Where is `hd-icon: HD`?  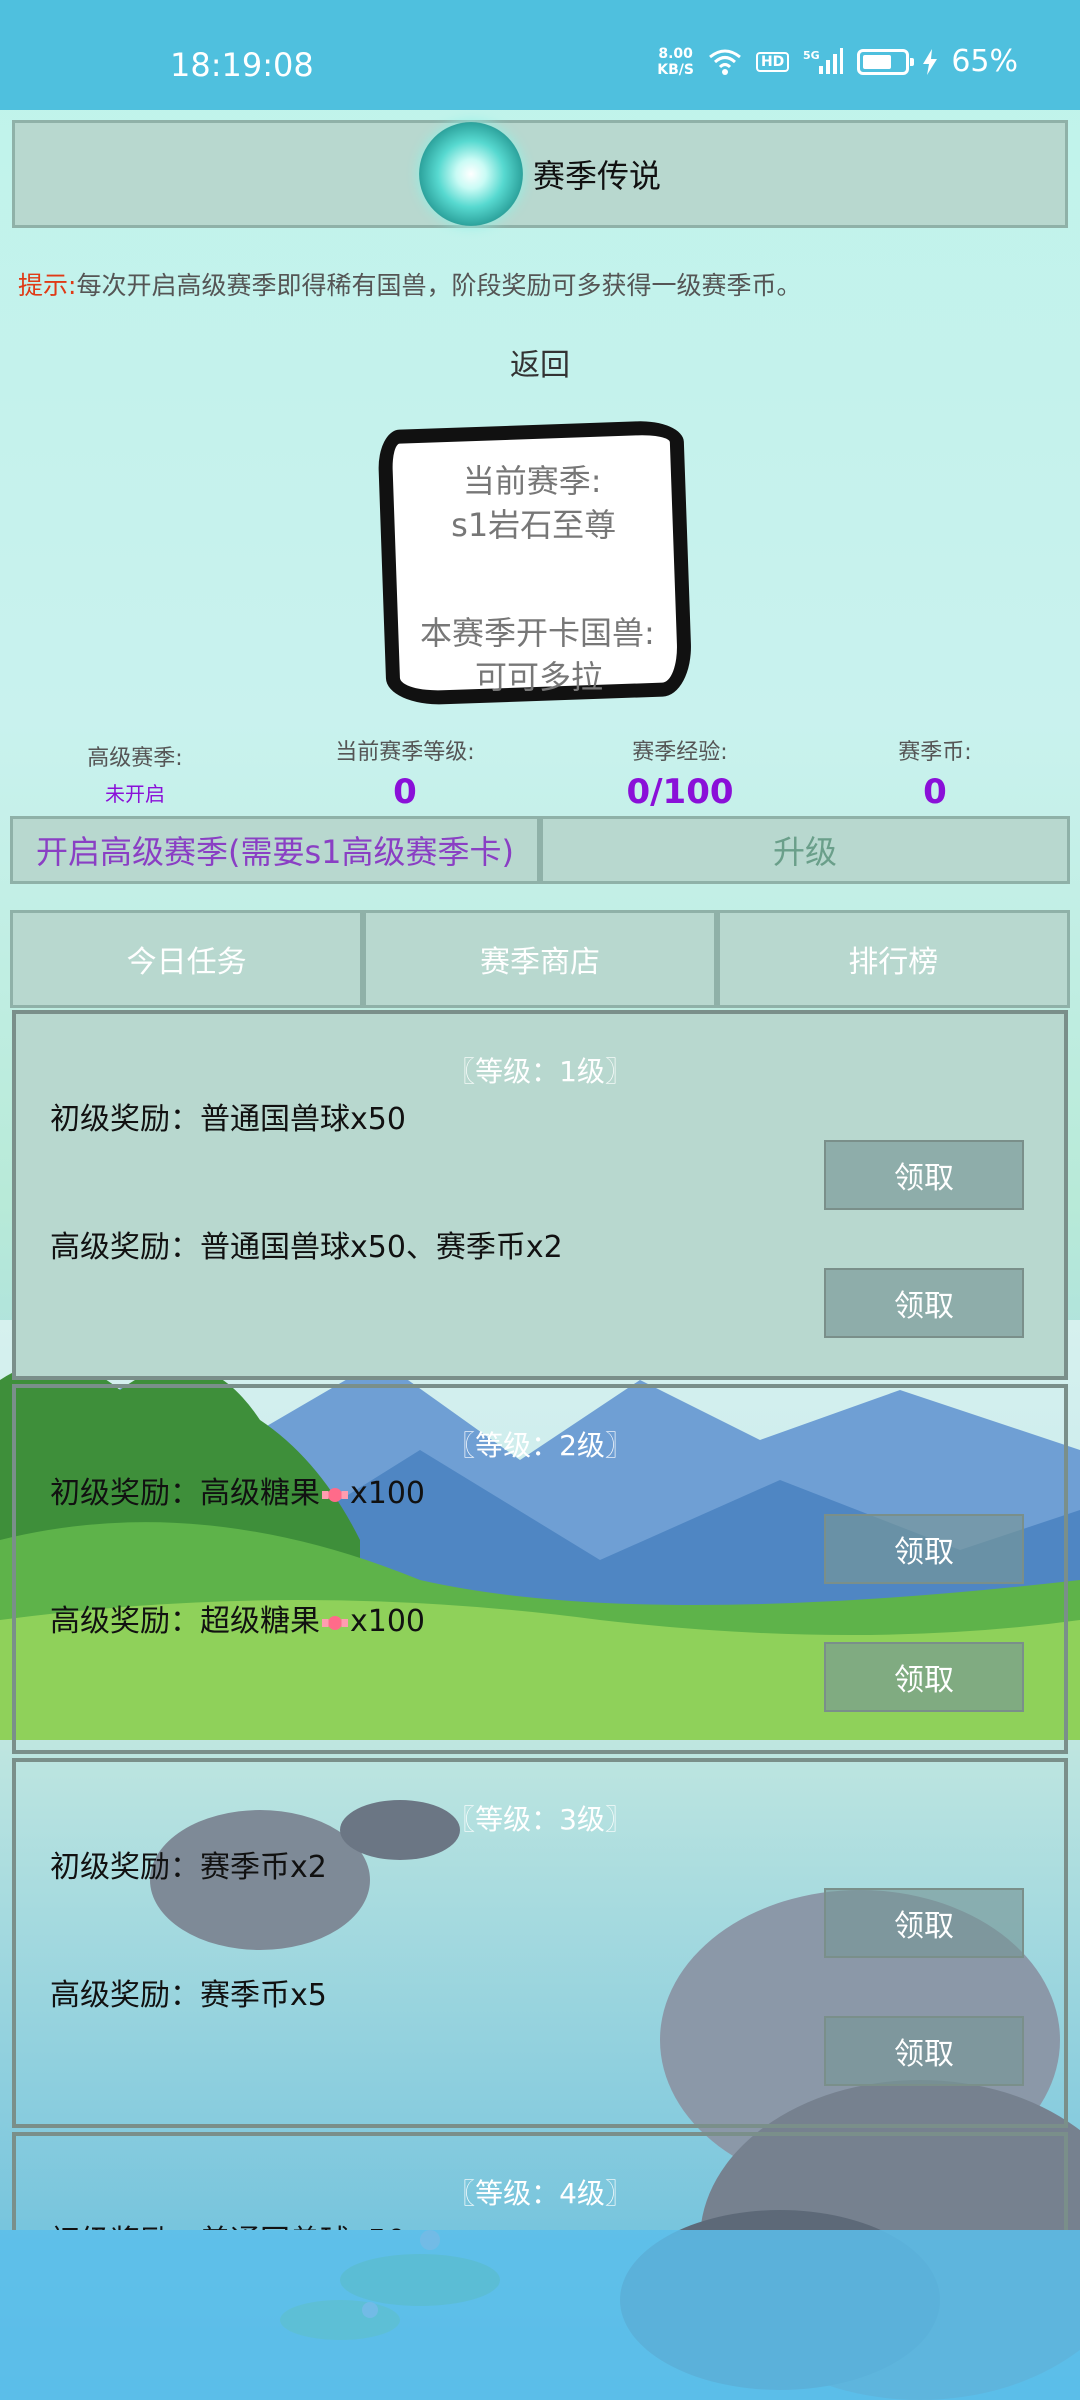 hd-icon: HD is located at coordinates (772, 61).